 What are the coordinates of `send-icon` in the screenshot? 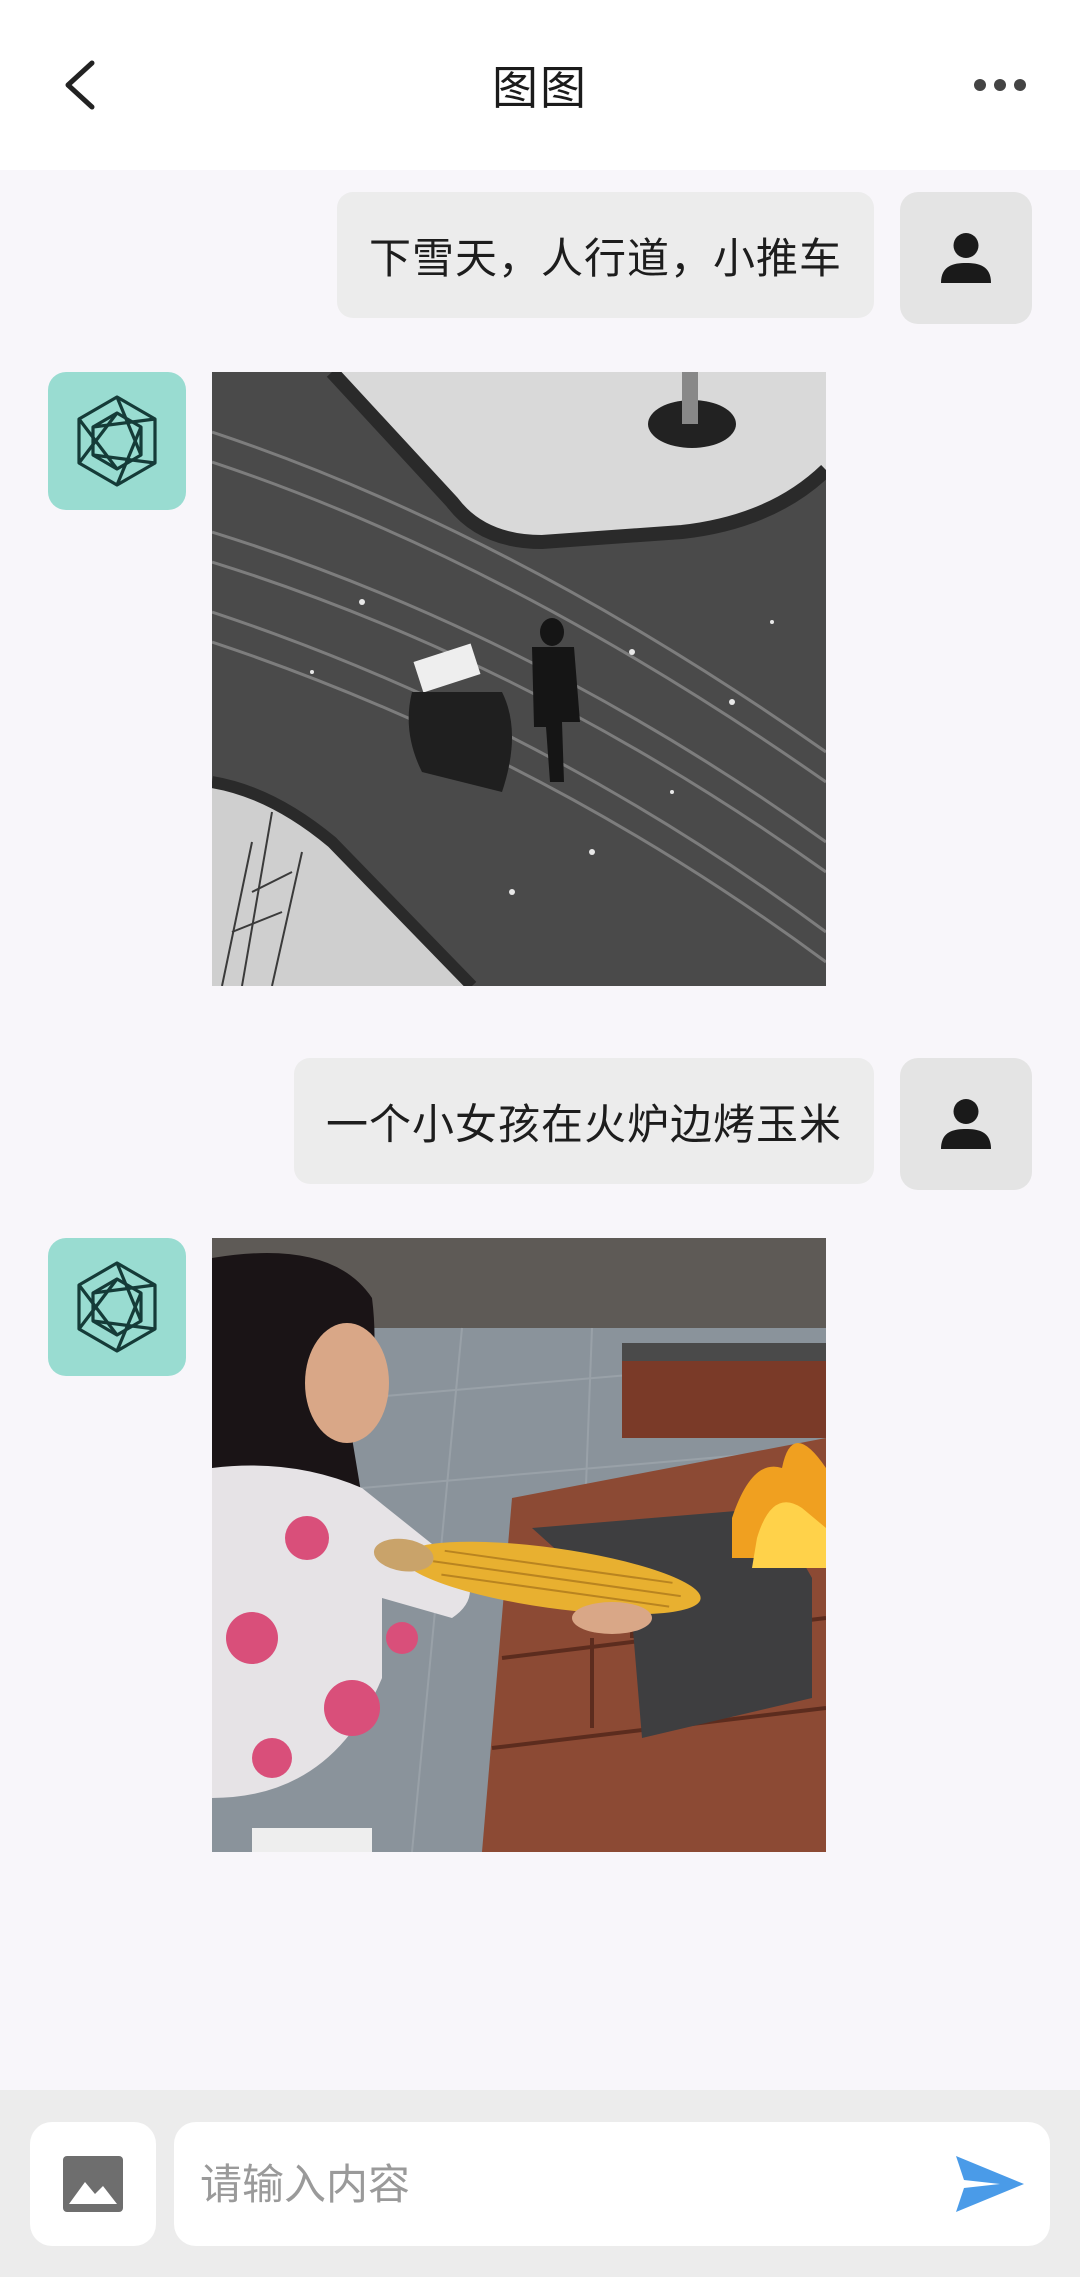 It's located at (990, 2184).